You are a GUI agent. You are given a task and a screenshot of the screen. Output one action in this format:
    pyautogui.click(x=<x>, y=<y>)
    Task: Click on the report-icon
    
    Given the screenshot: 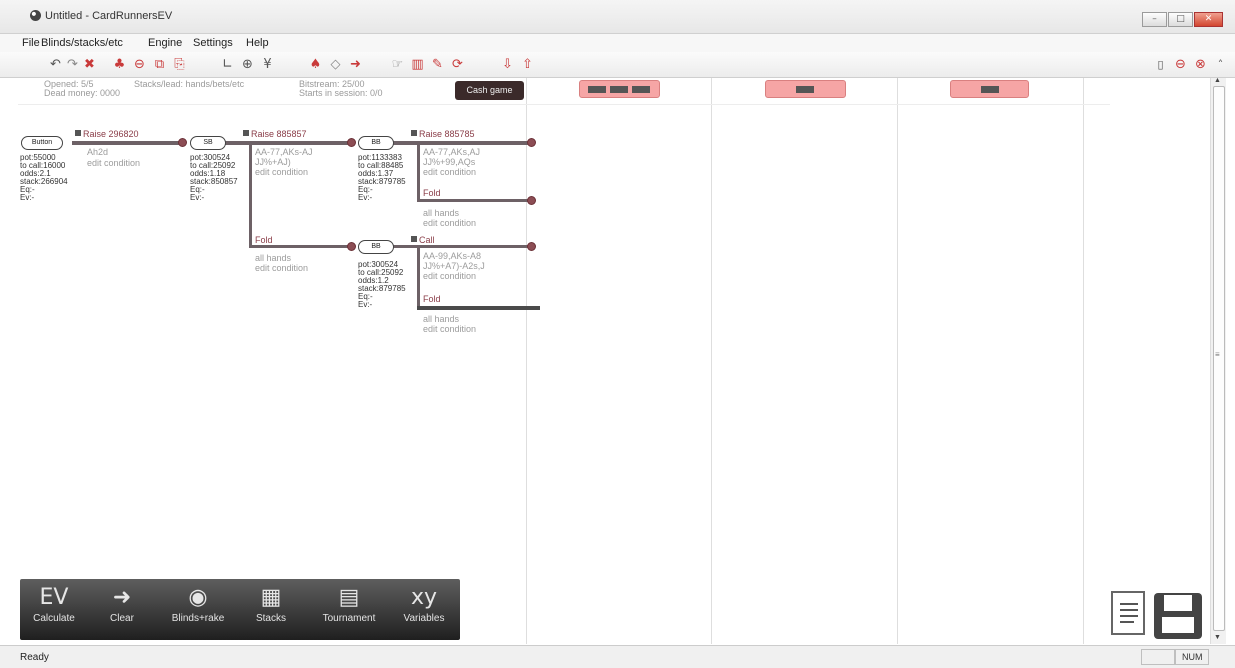 What is the action you would take?
    pyautogui.click(x=1128, y=613)
    